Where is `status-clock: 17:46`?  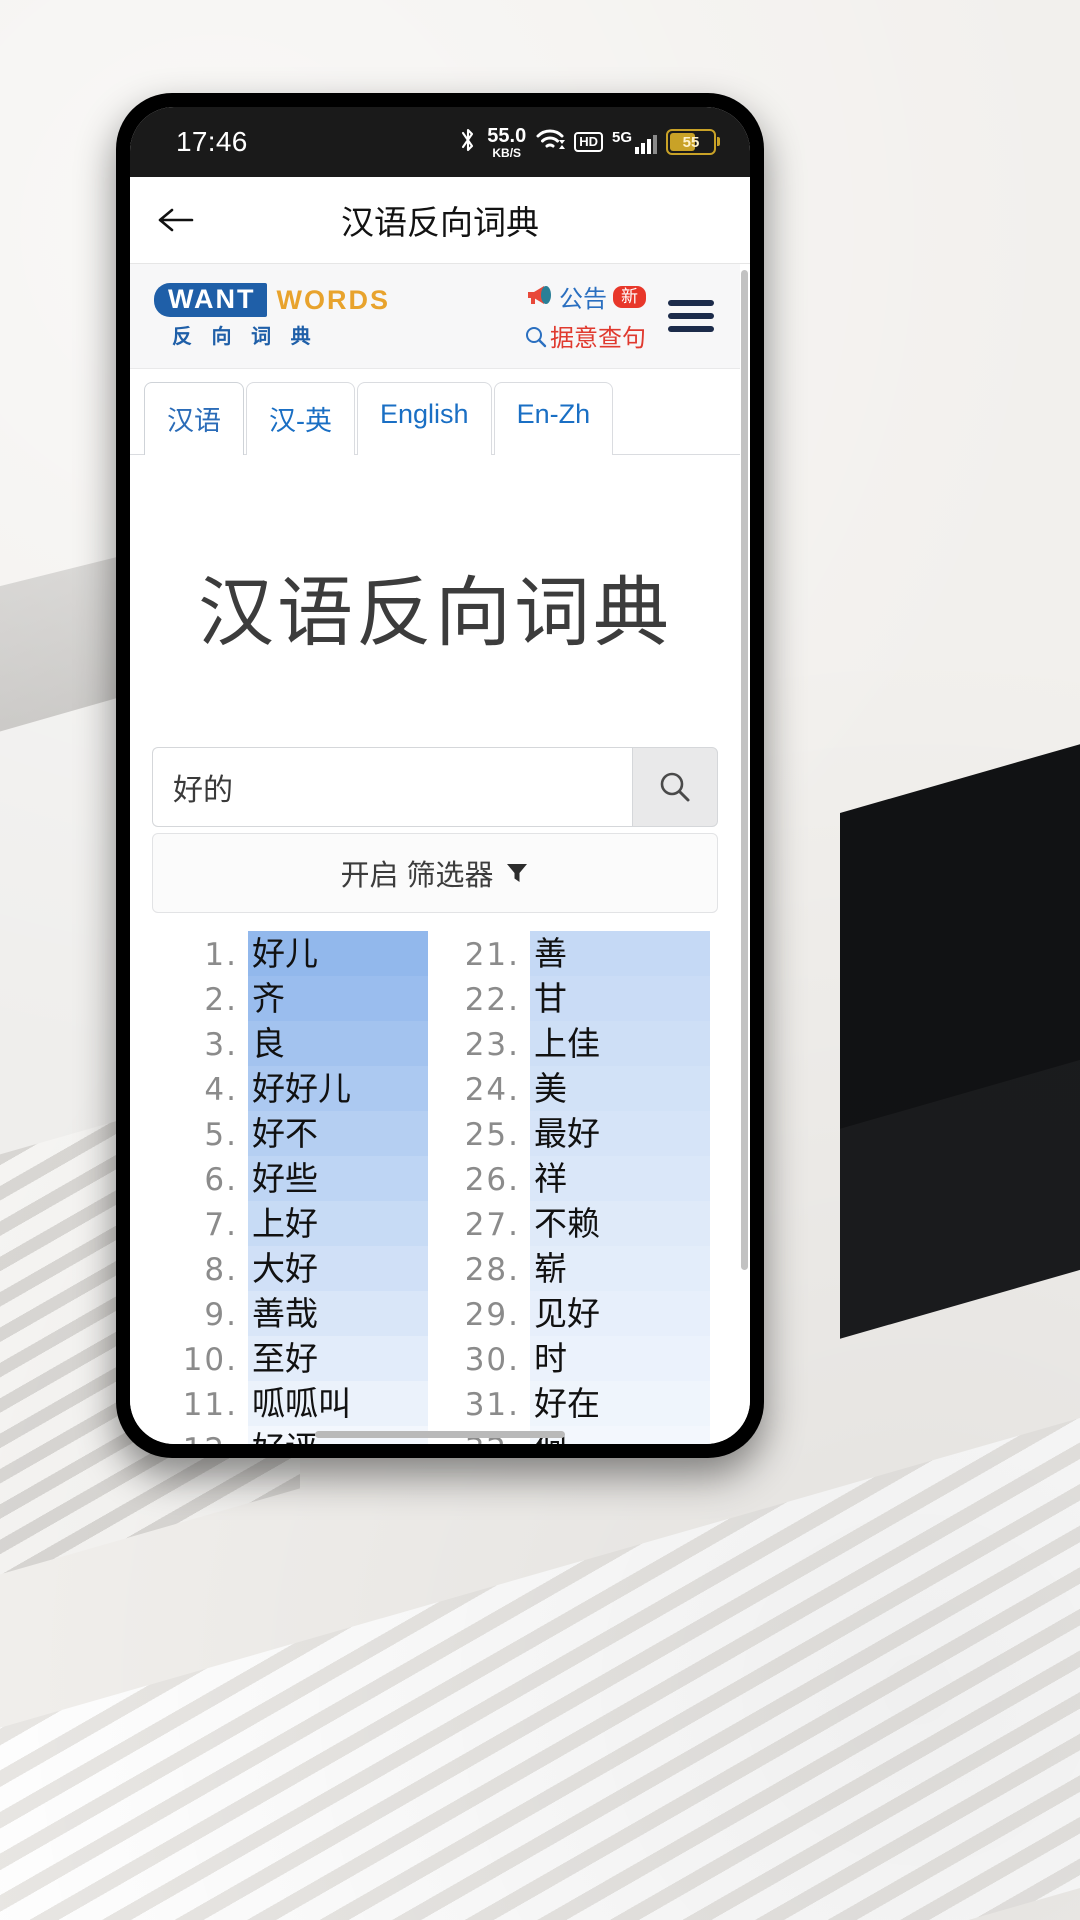
status-clock: 17:46 is located at coordinates (212, 141).